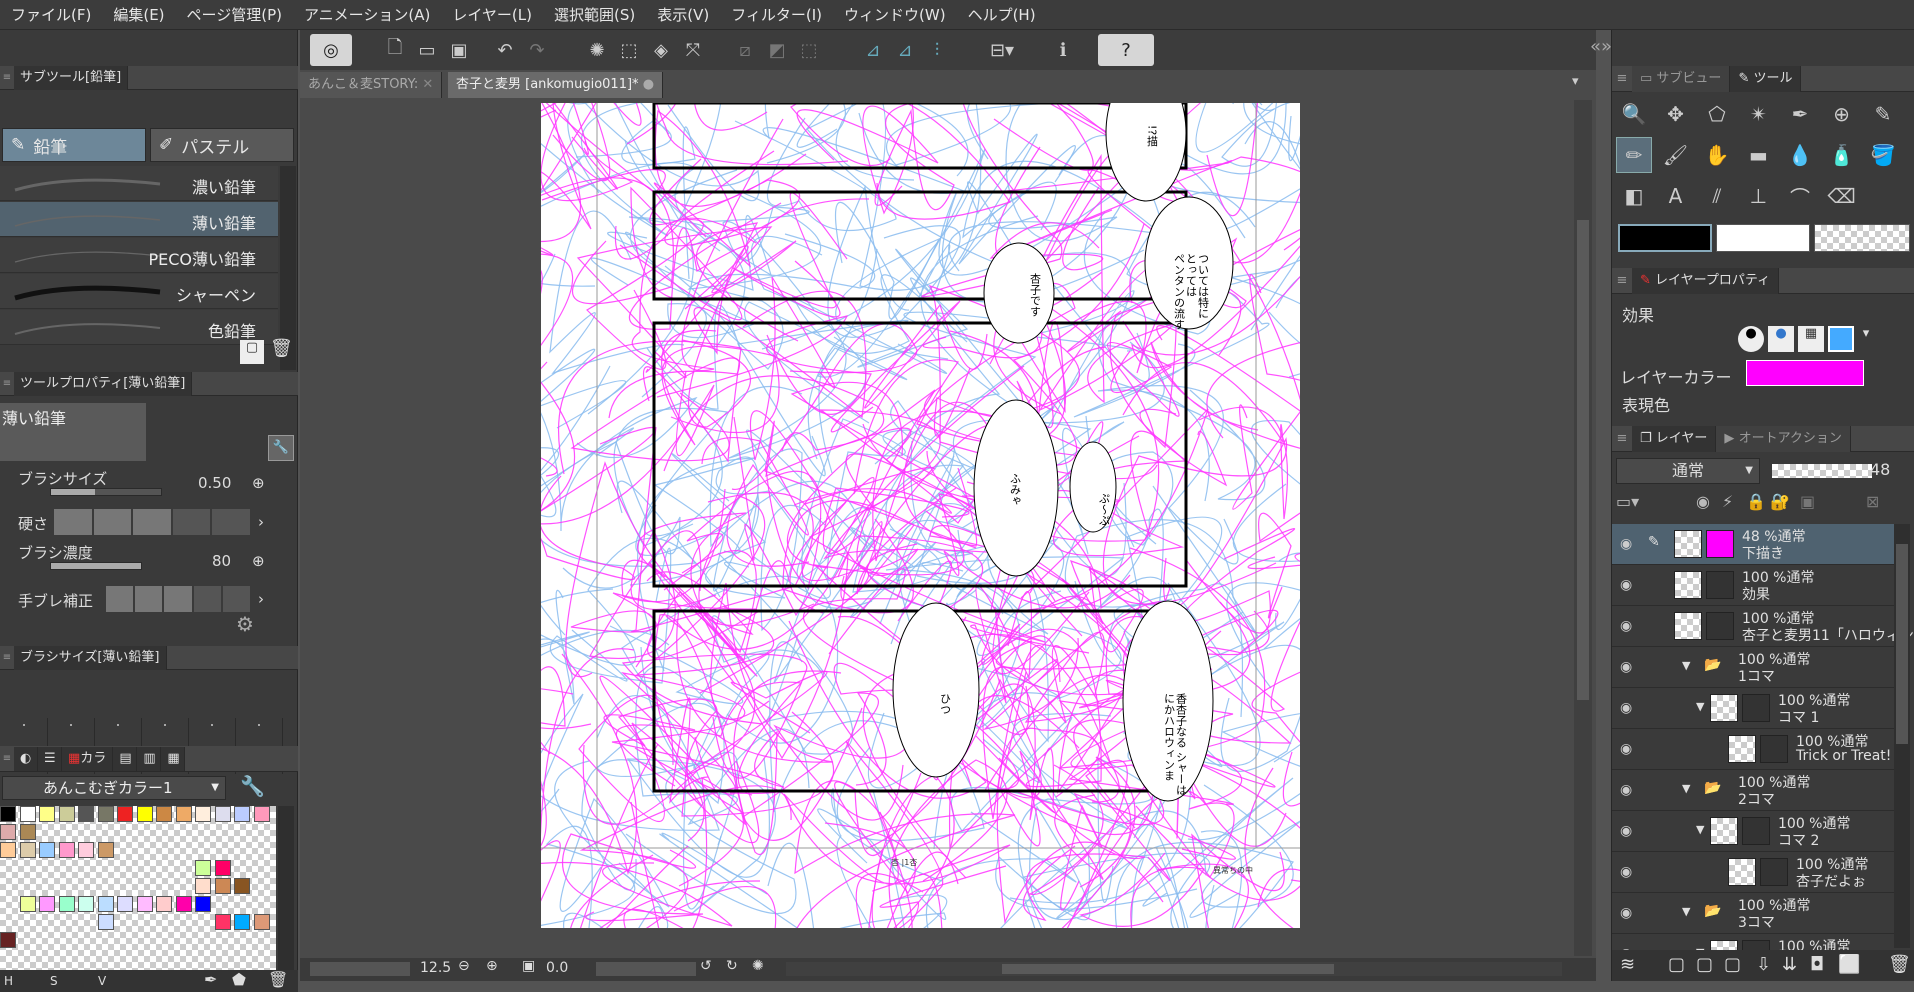 The width and height of the screenshot is (1914, 992). Describe the element at coordinates (139, 183) in the screenshot. I see `brush-item: 濃い鉛筆` at that location.